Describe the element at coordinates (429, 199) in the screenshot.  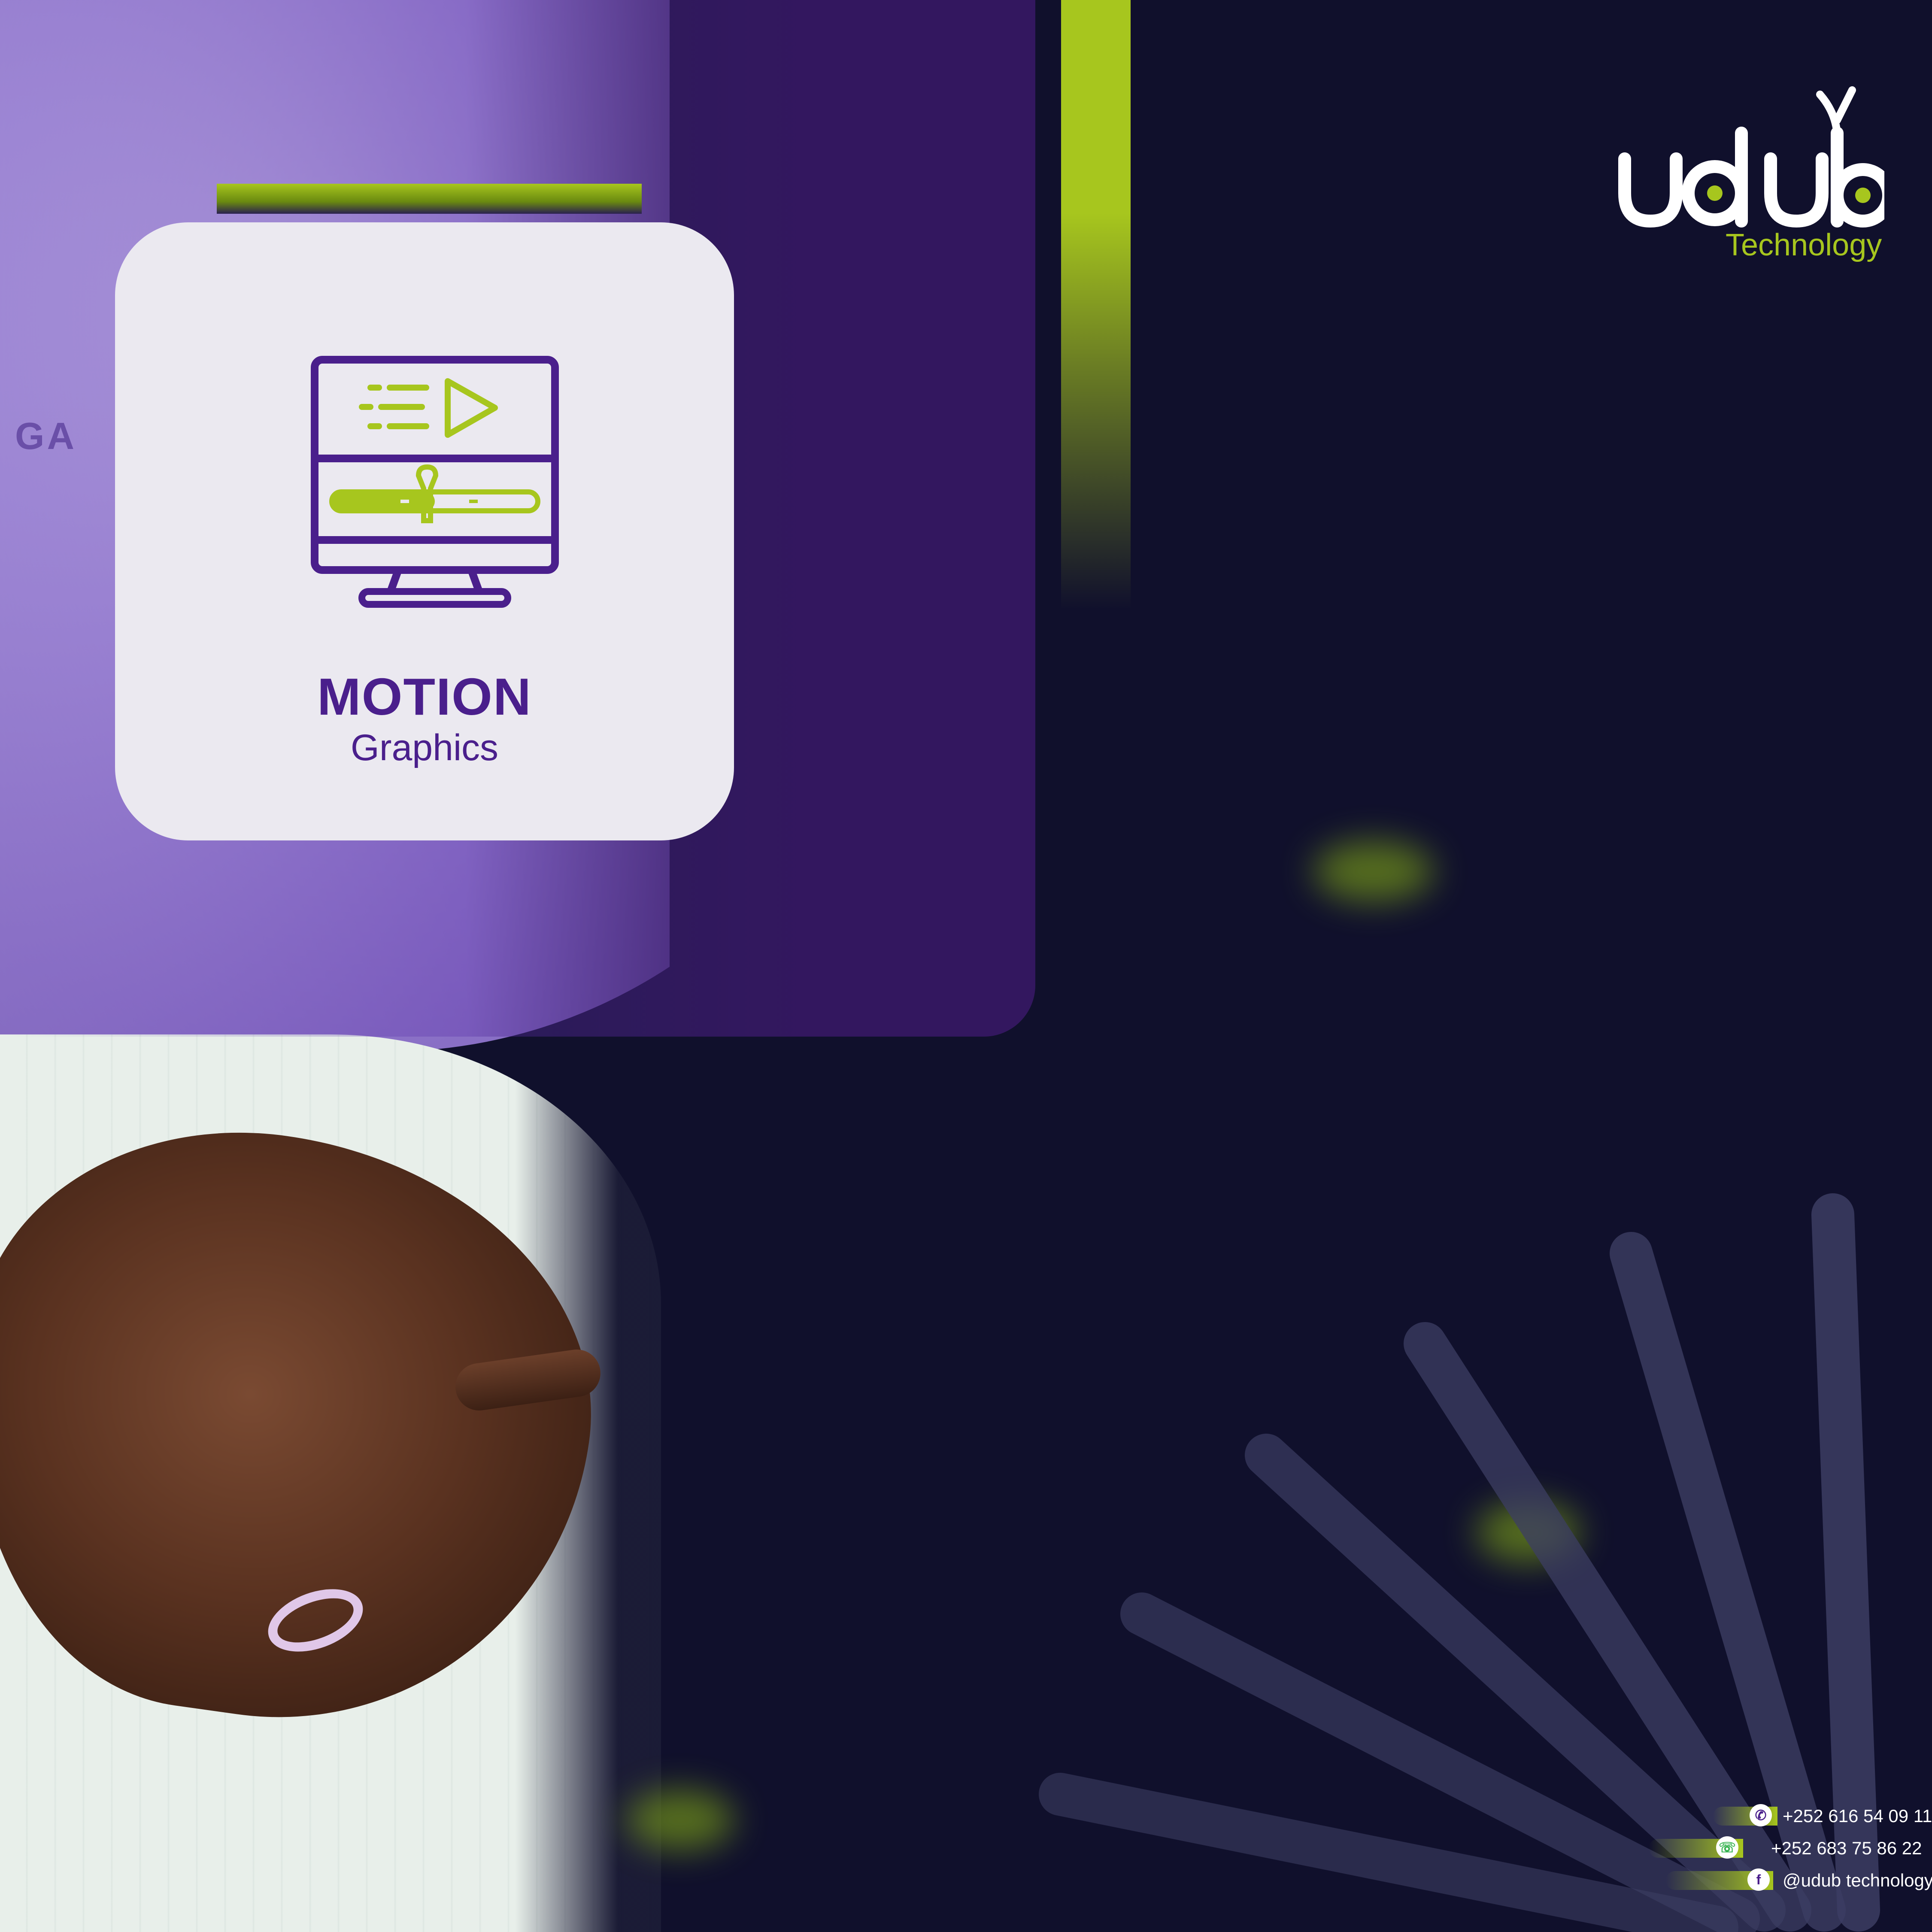
I see `card-accent-bar` at that location.